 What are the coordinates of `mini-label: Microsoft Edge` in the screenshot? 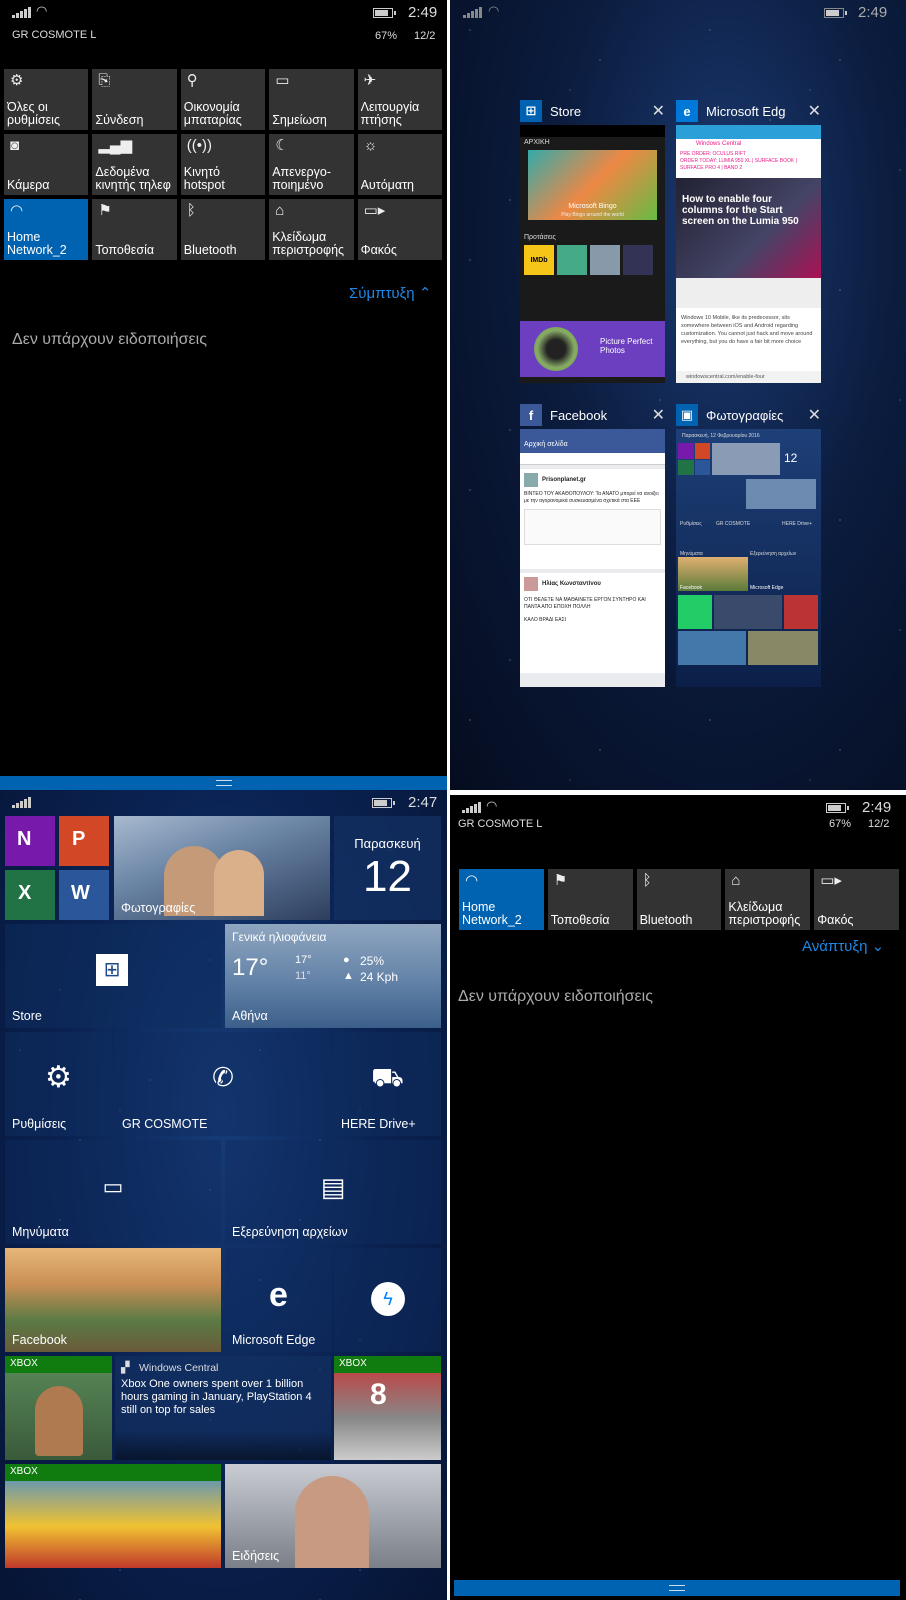 It's located at (767, 588).